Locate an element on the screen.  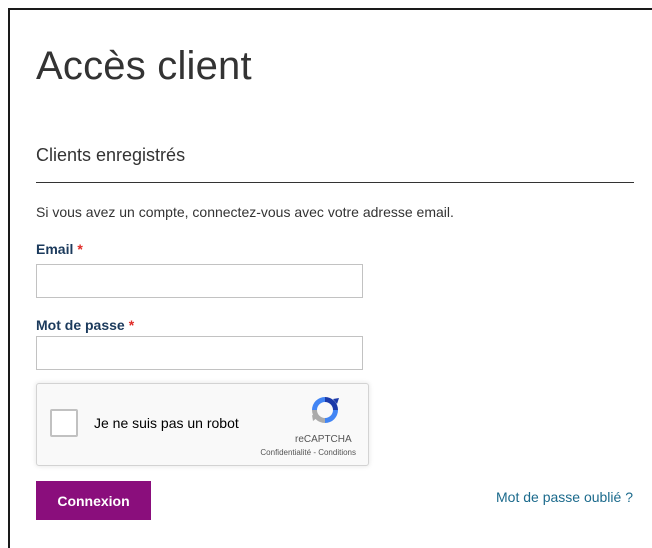
recaptcha-terms-link: Confidentialité - Conditions is located at coordinates (308, 452).